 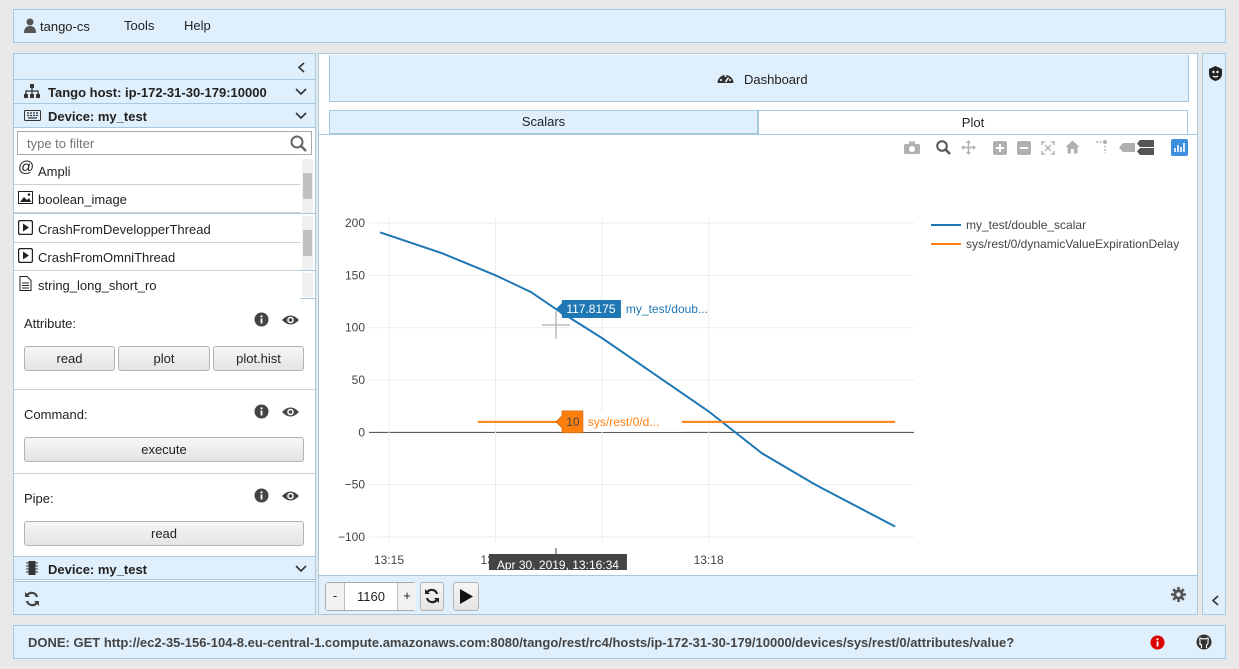 What do you see at coordinates (157, 285) in the screenshot?
I see `list-item-pipe: string_long_short_ro` at bounding box center [157, 285].